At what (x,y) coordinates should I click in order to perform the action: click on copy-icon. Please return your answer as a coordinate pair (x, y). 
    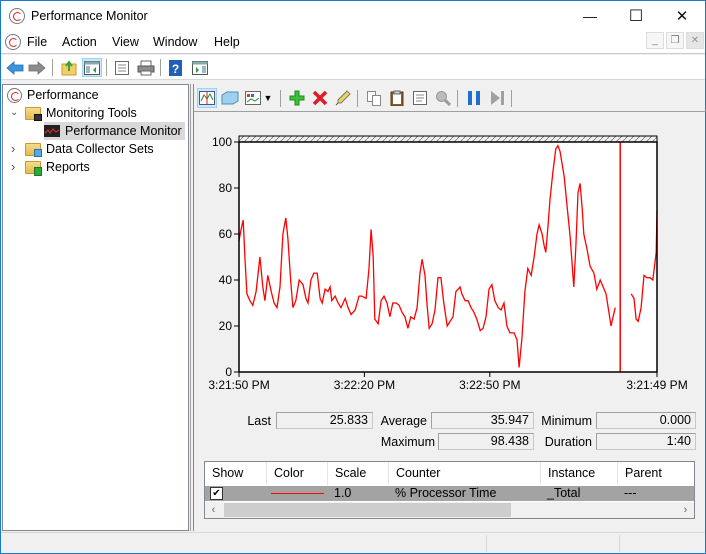
    Looking at the image, I should click on (374, 98).